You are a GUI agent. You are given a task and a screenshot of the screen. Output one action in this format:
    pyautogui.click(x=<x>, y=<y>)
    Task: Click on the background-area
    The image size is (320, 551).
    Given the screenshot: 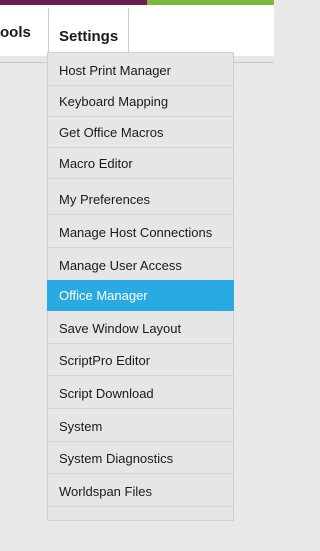 What is the action you would take?
    pyautogui.click(x=23, y=307)
    